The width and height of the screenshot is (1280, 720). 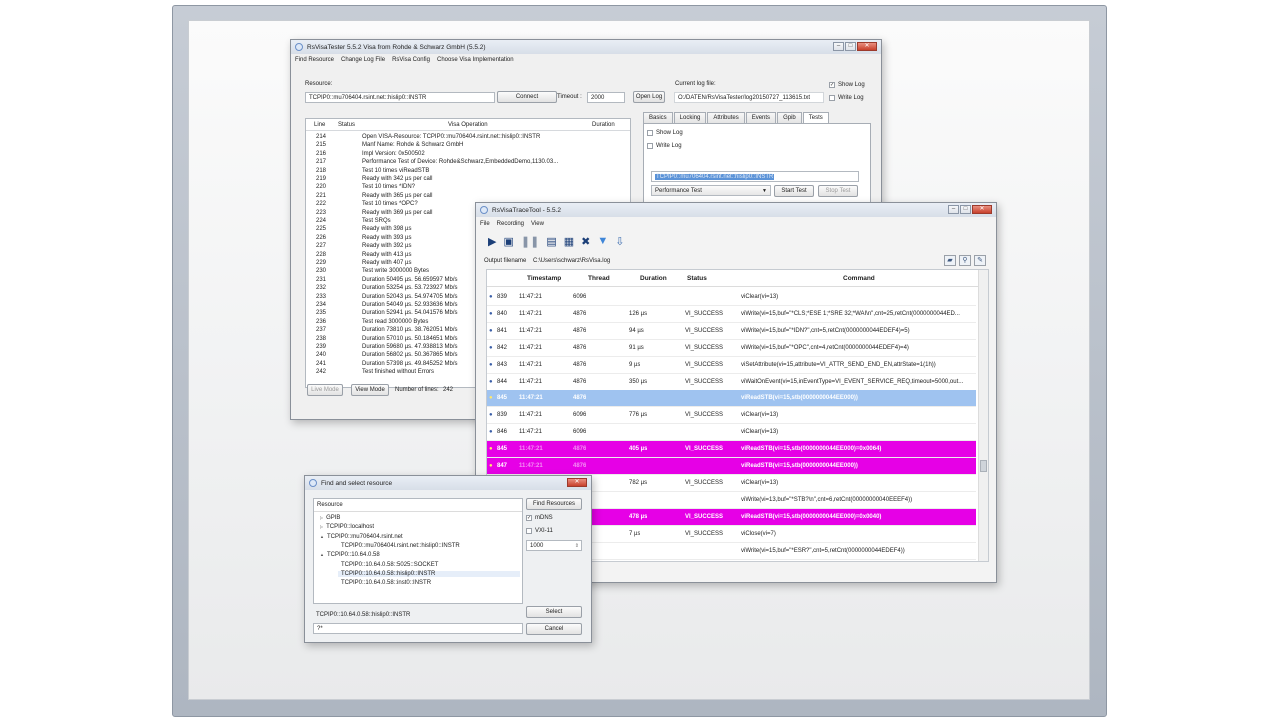 I want to click on tab-tests: Tests, so click(x=815, y=117).